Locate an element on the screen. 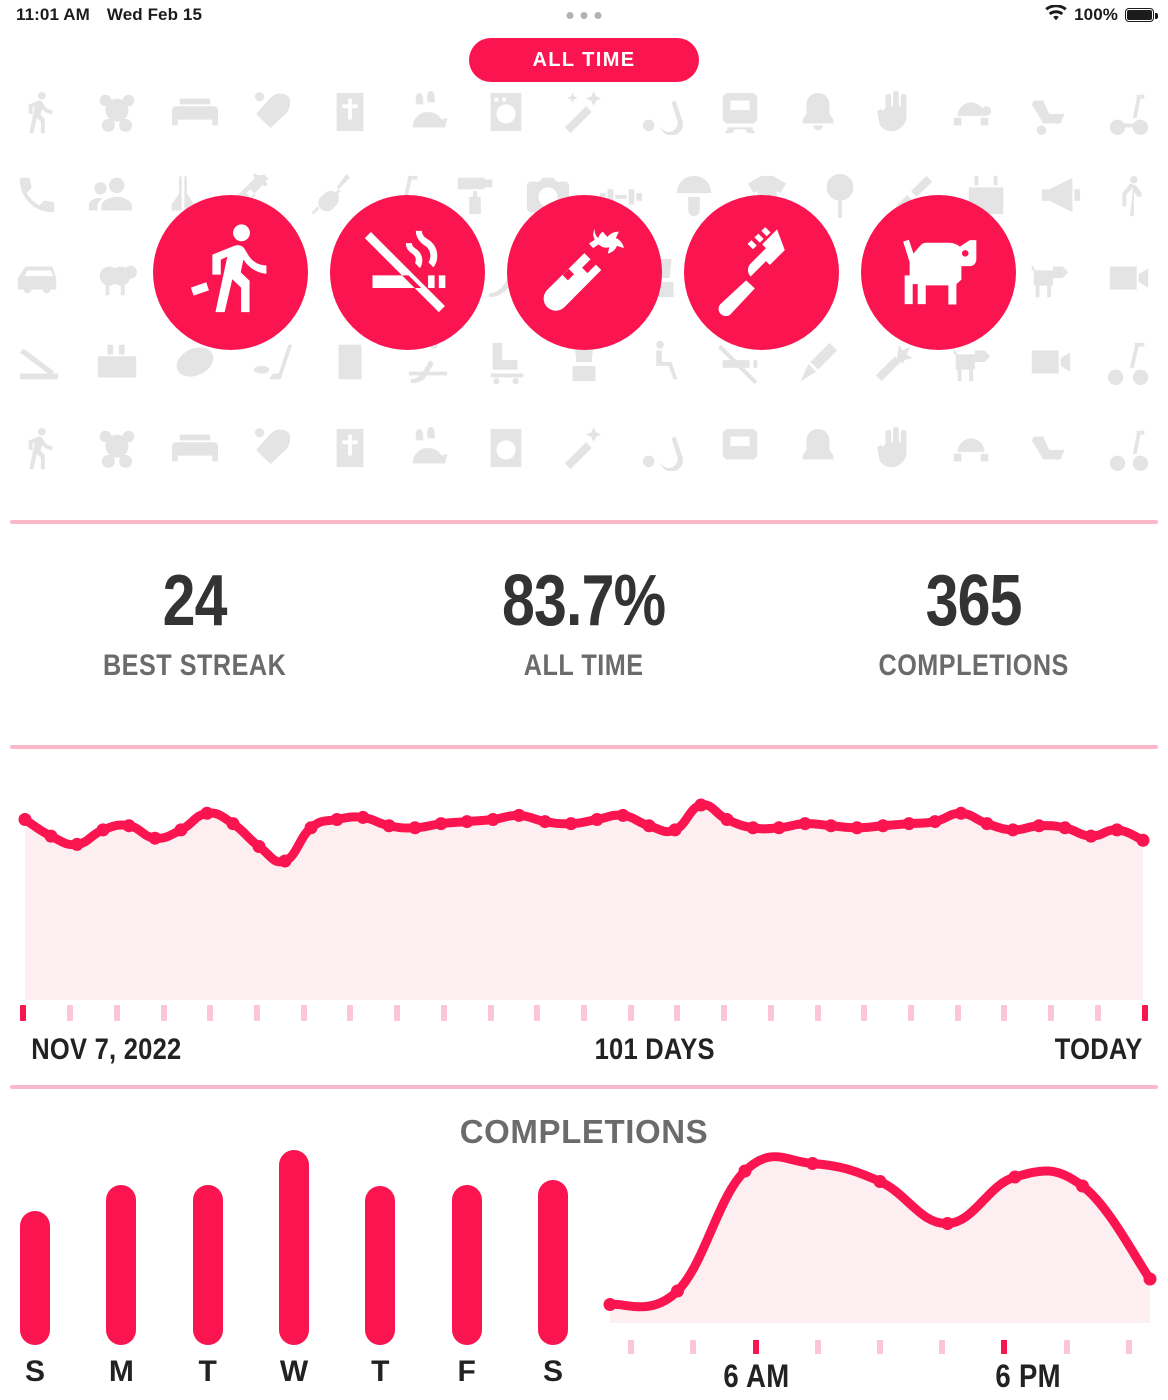 This screenshot has width=1168, height=1400. running-icon is located at coordinates (230, 272).